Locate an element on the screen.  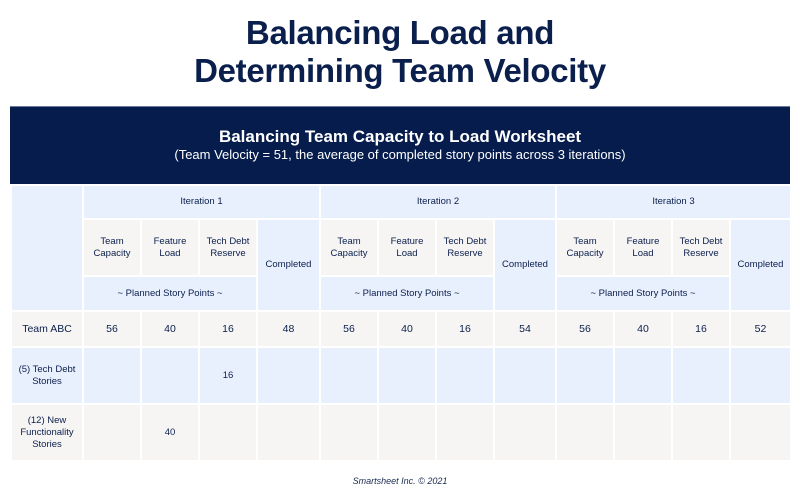
corner-cell is located at coordinates (47, 248).